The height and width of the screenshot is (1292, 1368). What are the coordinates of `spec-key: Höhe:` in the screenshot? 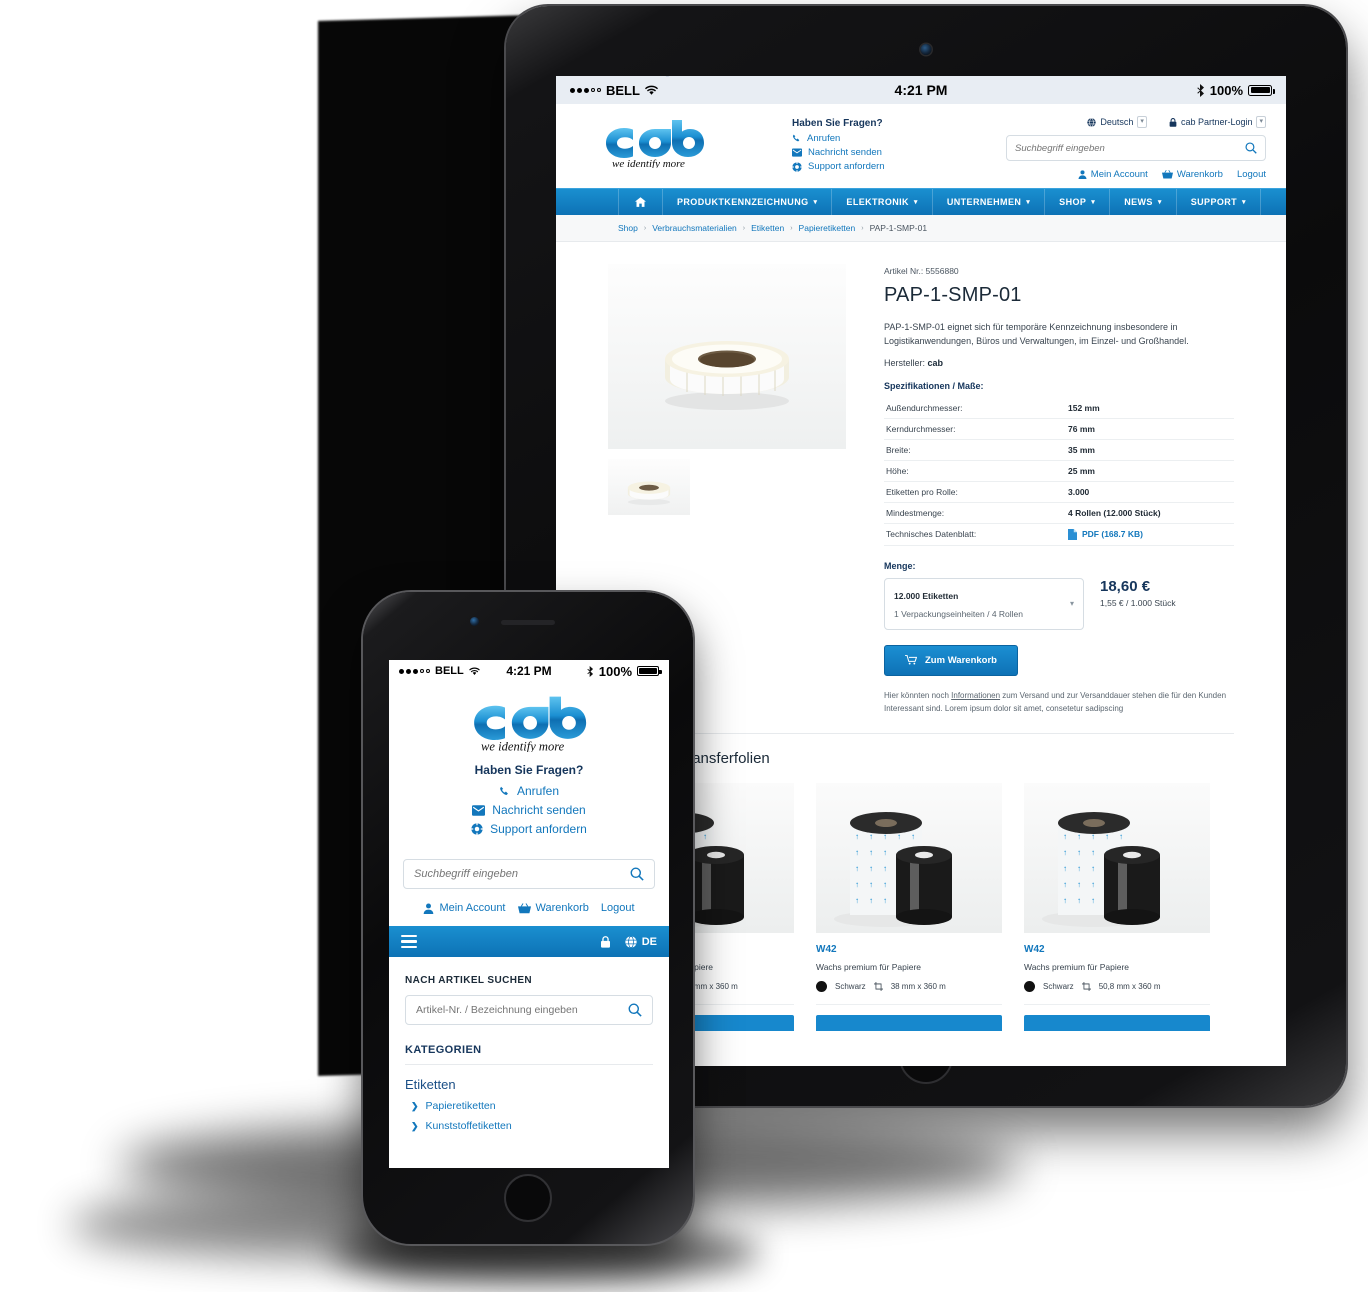 It's located at (975, 471).